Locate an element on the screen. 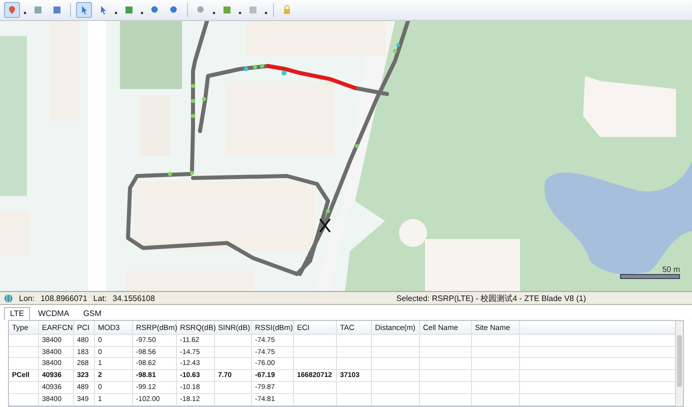 This screenshot has width=692, height=407. scale-label: 50 m is located at coordinates (671, 269).